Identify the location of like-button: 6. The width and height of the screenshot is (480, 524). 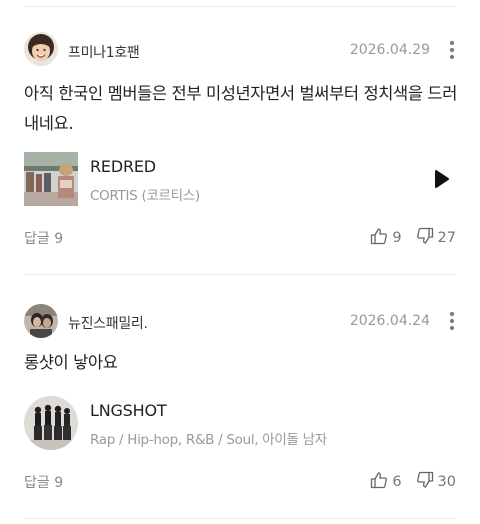
(386, 482).